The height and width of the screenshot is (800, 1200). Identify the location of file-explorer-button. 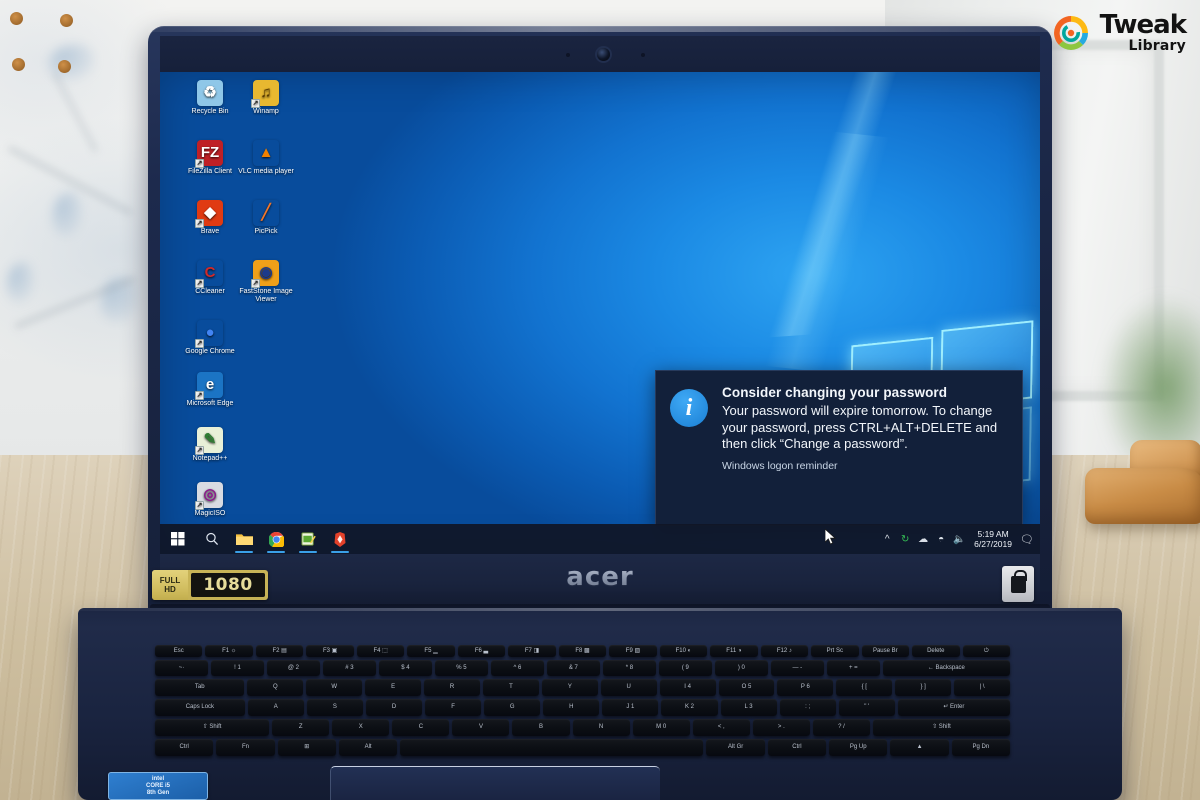
(244, 539).